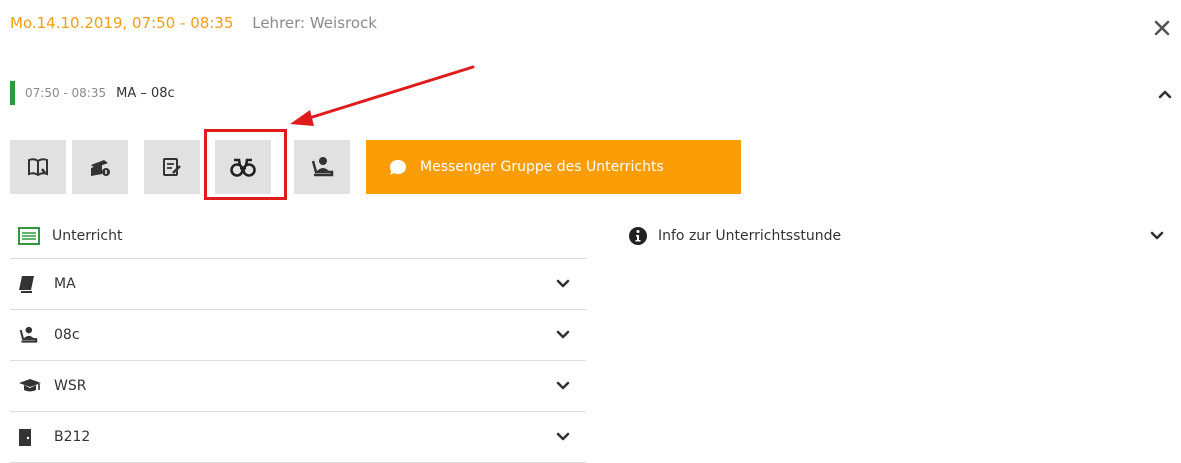 Image resolution: width=1181 pixels, height=463 pixels. What do you see at coordinates (122, 23) in the screenshot?
I see `lesson-datetime: Mo.14.10.2019, 07:50 - 08:35` at bounding box center [122, 23].